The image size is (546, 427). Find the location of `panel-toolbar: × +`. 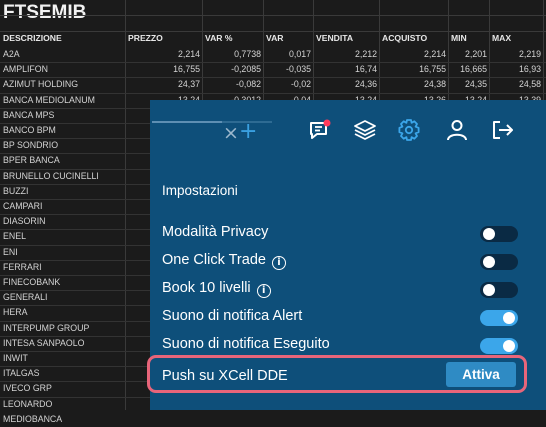

panel-toolbar: × + is located at coordinates (348, 129).